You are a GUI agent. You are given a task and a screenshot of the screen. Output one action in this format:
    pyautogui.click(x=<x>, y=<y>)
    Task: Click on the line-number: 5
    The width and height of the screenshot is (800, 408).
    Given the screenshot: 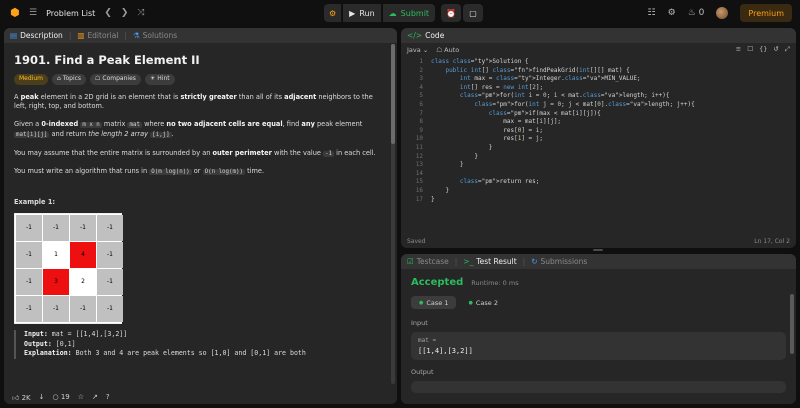 What is the action you would take?
    pyautogui.click(x=421, y=96)
    